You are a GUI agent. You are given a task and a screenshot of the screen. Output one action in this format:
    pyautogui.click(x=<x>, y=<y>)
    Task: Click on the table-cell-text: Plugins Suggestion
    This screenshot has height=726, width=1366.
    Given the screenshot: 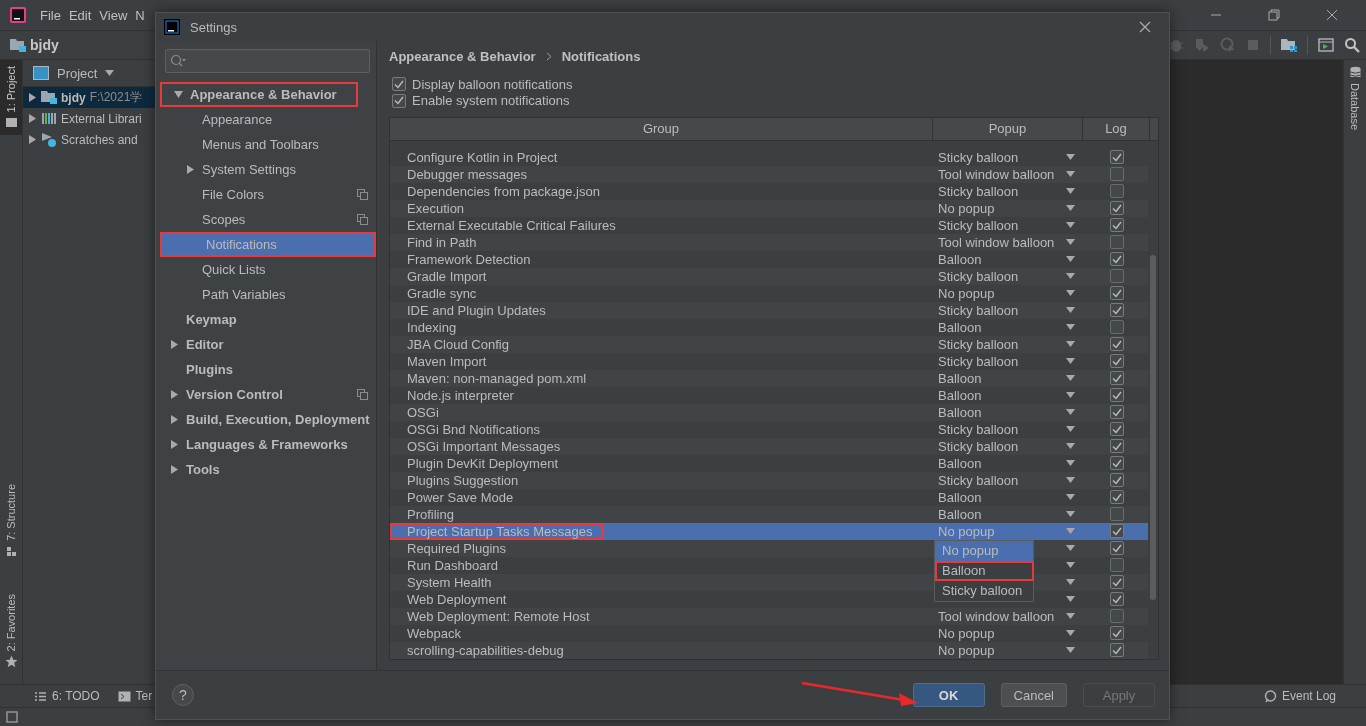 What is the action you would take?
    pyautogui.click(x=463, y=480)
    